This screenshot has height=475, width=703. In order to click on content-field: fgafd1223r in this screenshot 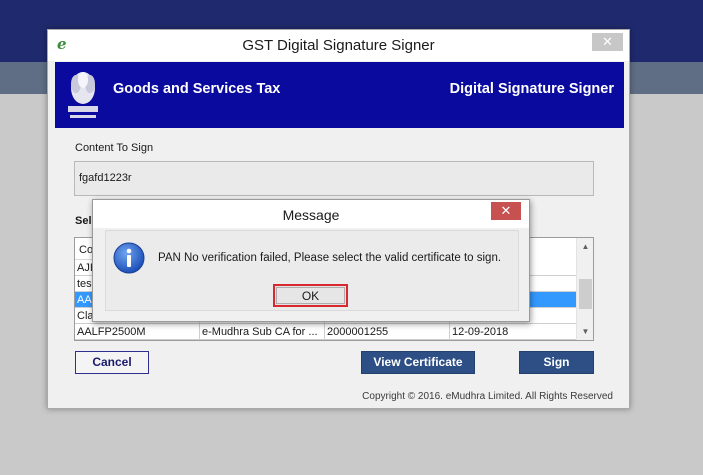, I will do `click(334, 178)`.